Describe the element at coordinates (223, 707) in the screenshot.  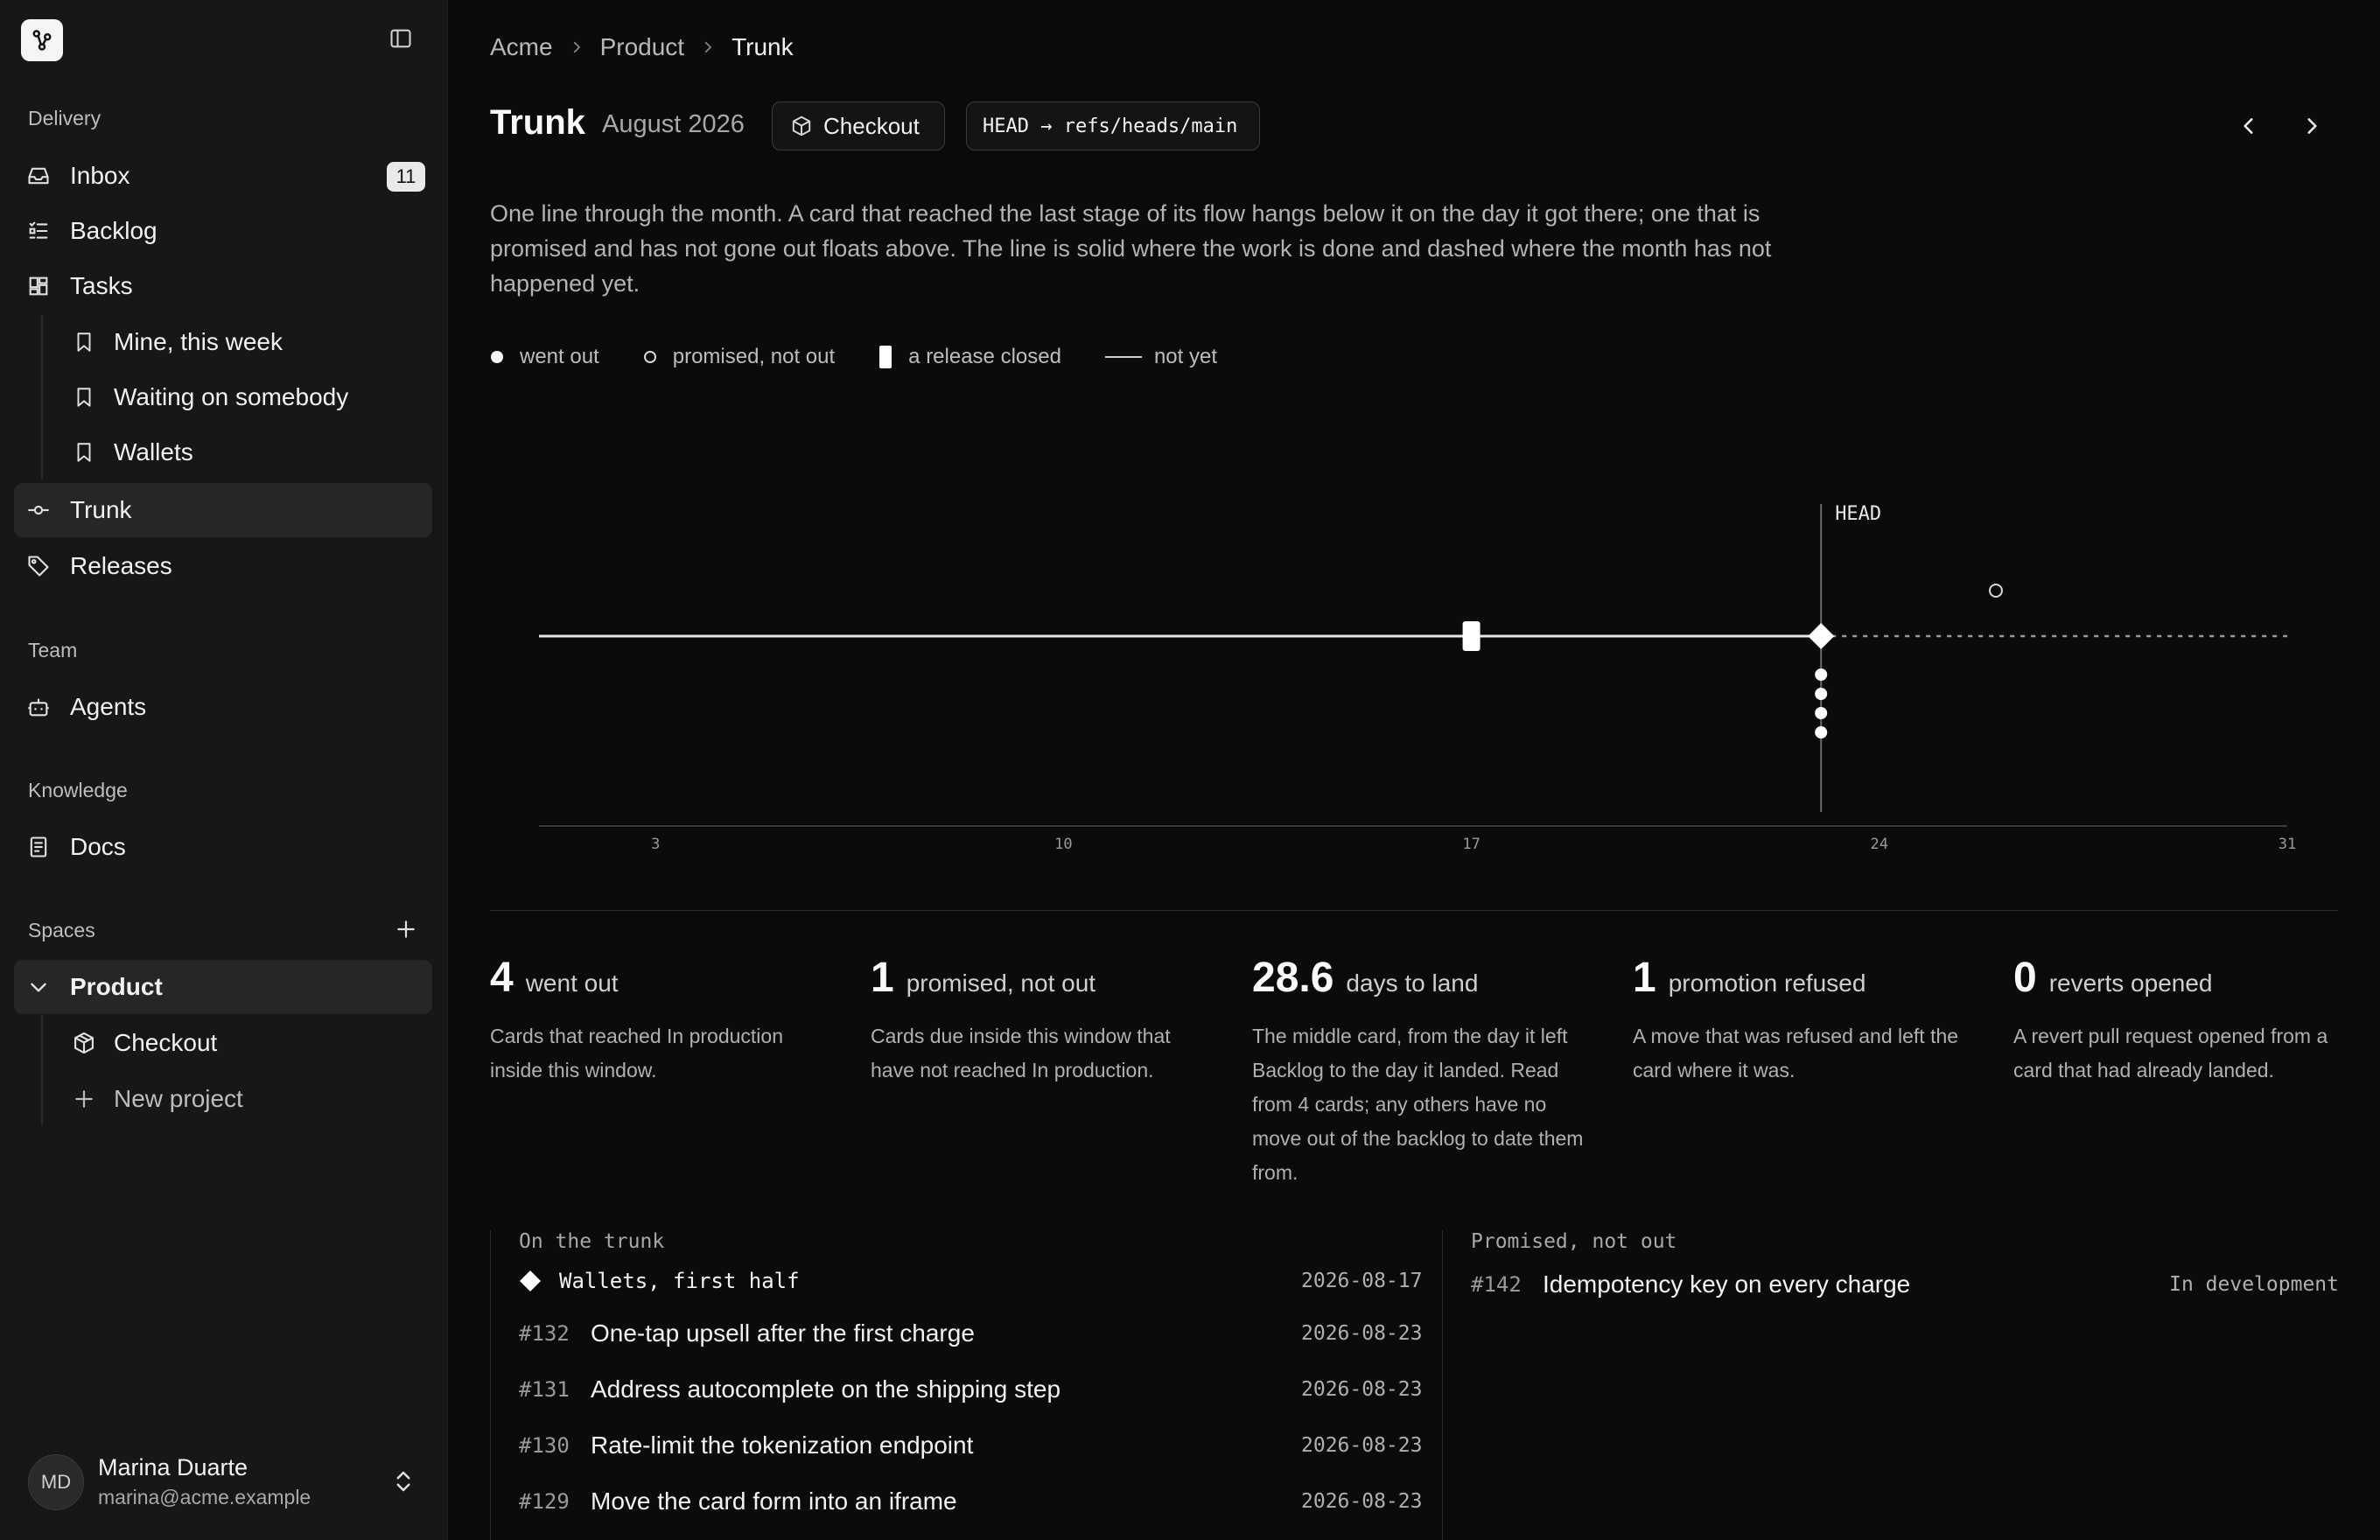
I see `sidebar-item-agents: Agents` at that location.